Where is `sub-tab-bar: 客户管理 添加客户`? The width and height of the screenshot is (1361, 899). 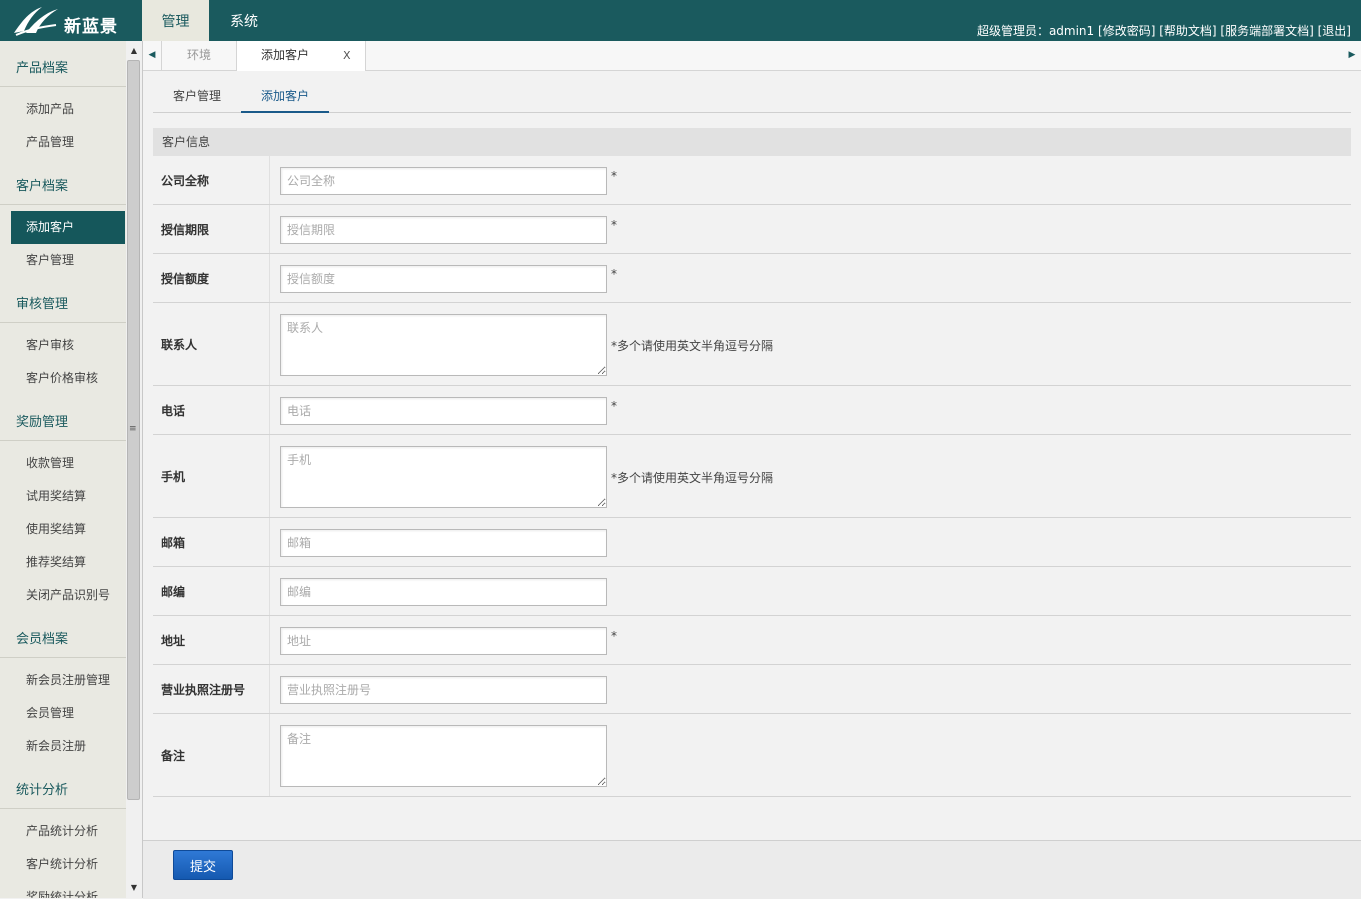 sub-tab-bar: 客户管理 添加客户 is located at coordinates (752, 97).